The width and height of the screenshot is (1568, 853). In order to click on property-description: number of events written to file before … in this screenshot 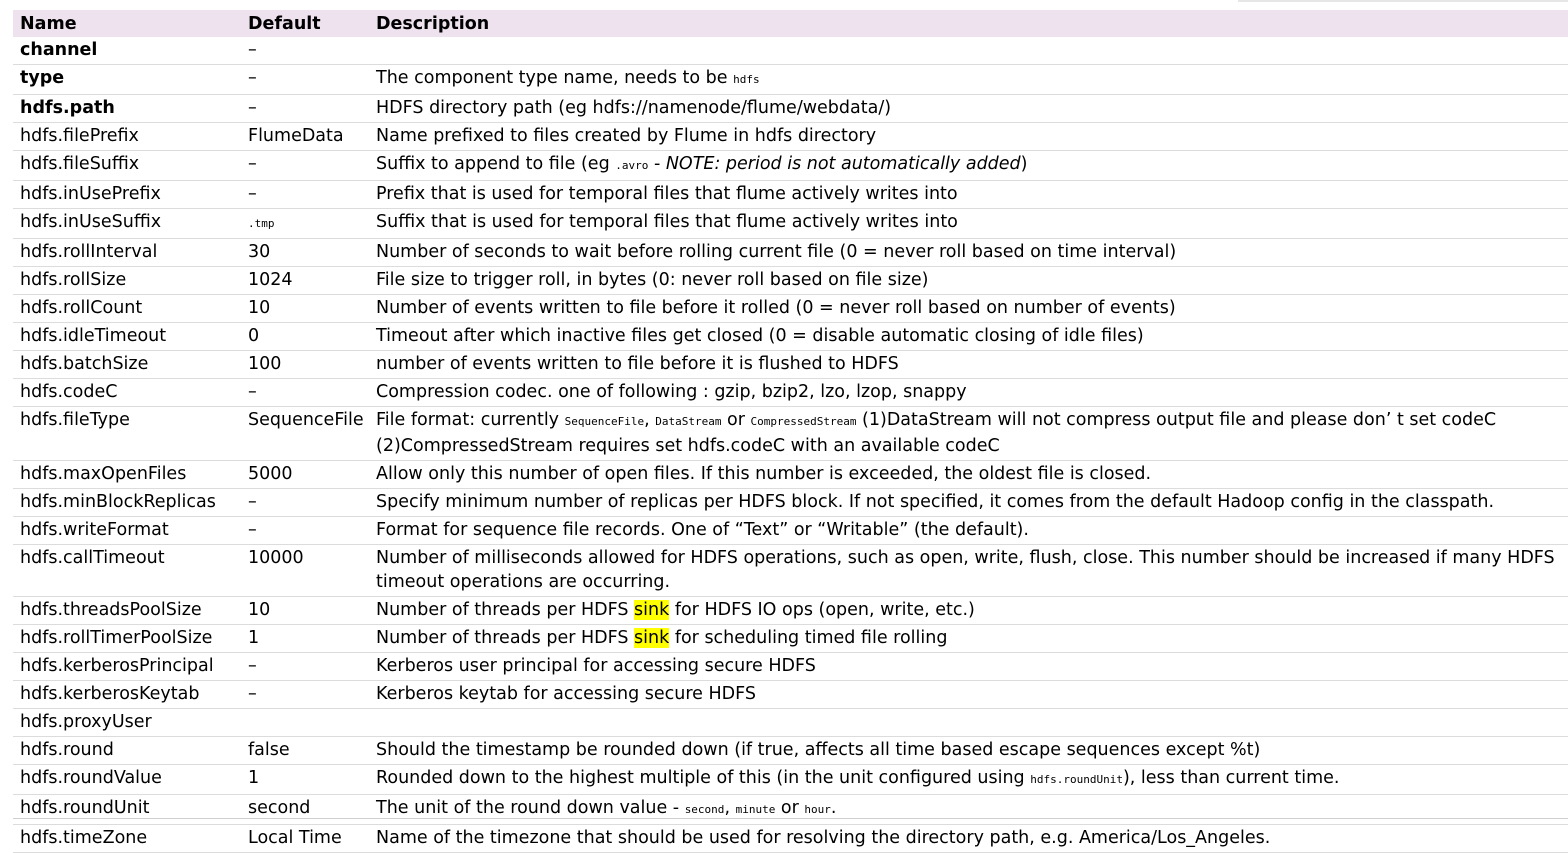, I will do `click(968, 364)`.